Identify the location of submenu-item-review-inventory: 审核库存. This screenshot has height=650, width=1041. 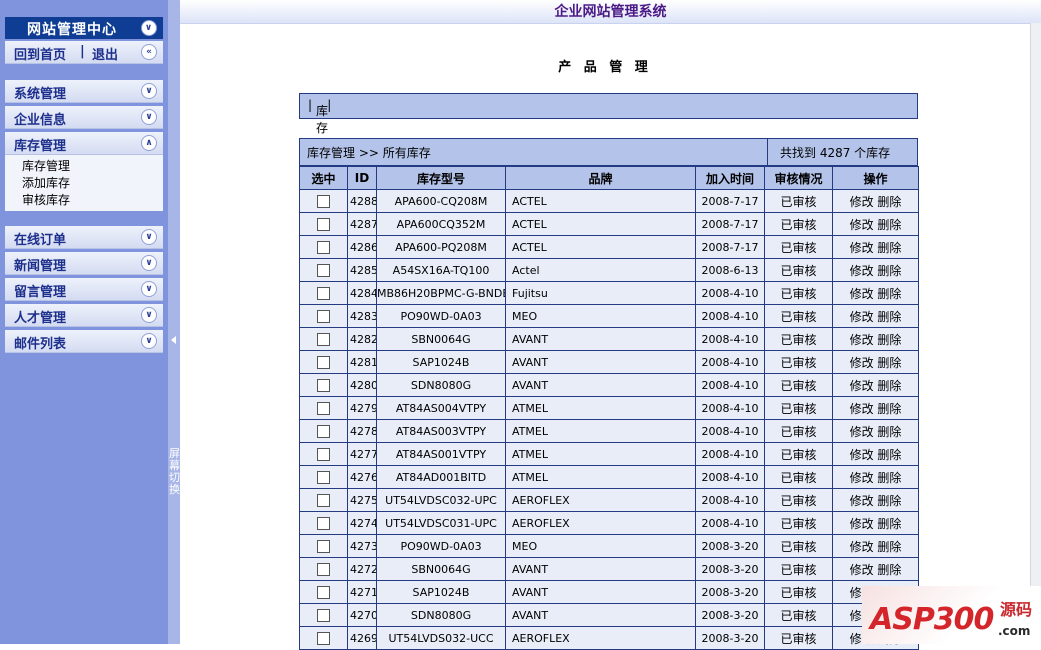
(84, 200).